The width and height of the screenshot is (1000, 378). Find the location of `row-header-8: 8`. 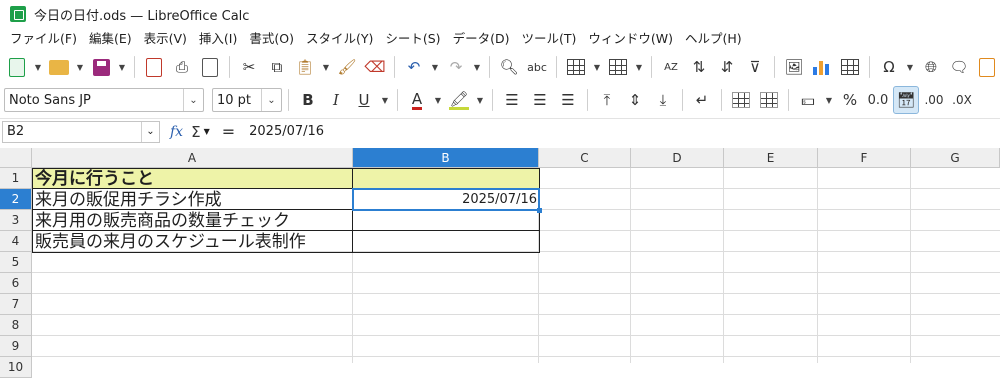

row-header-8: 8 is located at coordinates (16, 325).